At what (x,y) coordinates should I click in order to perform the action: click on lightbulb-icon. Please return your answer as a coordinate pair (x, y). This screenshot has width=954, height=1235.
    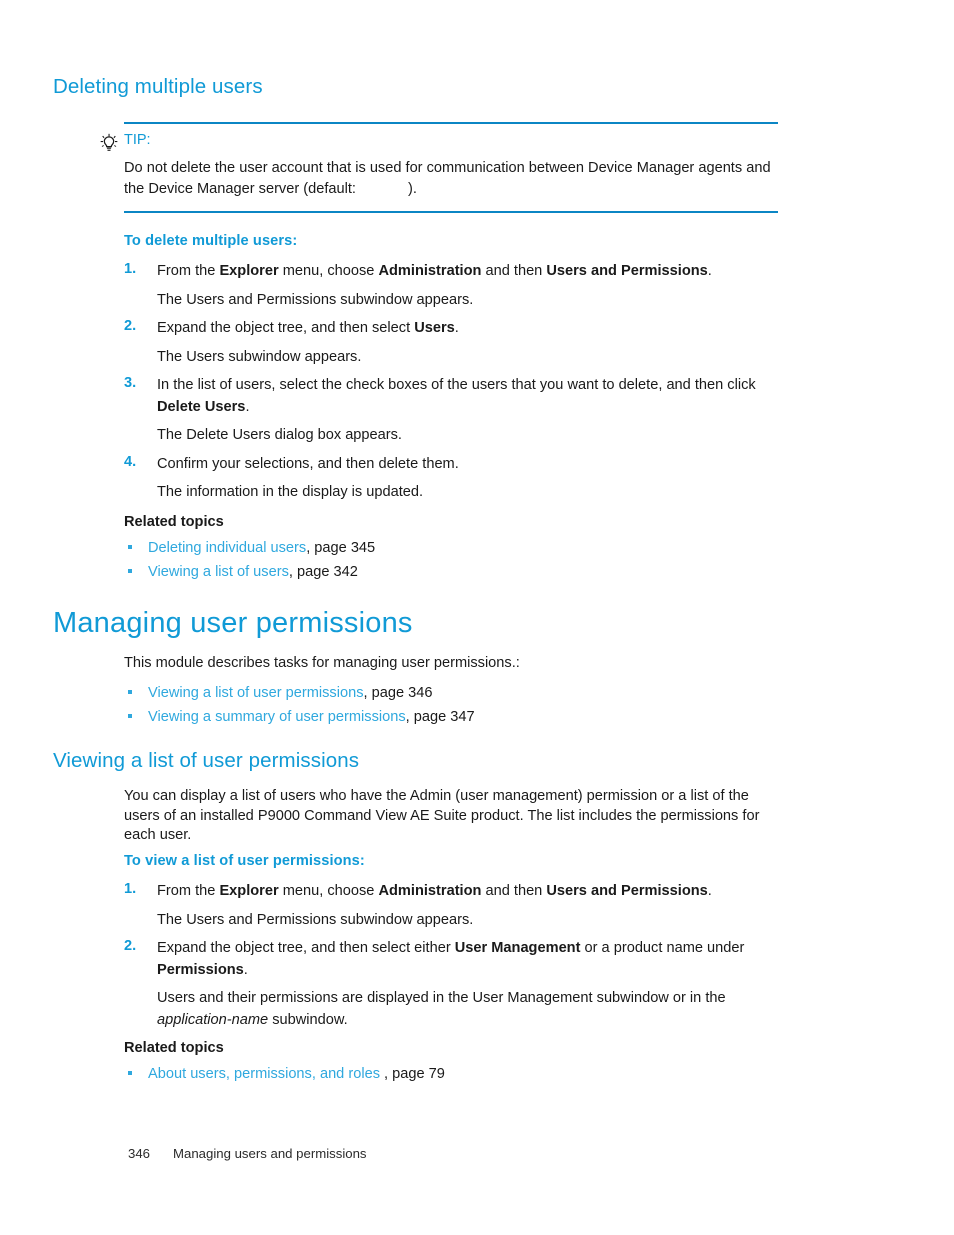
    Looking at the image, I should click on (109, 143).